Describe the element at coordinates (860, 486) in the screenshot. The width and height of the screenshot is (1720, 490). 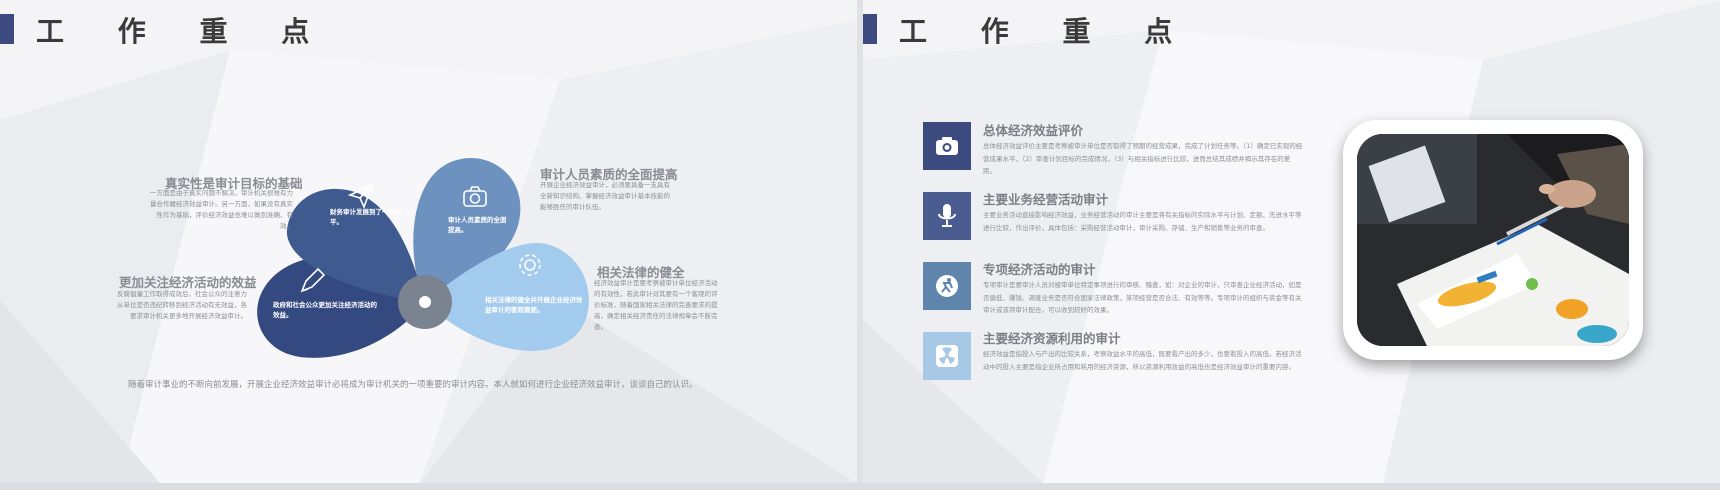
I see `bottom-strip` at that location.